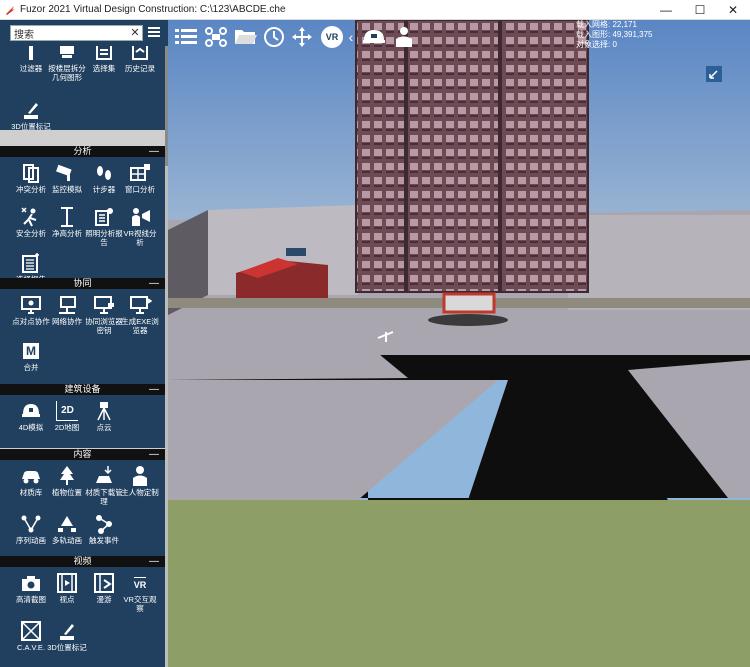 This screenshot has width=750, height=667. Describe the element at coordinates (104, 587) in the screenshot. I see `tool-walkthrough: 漫游` at that location.